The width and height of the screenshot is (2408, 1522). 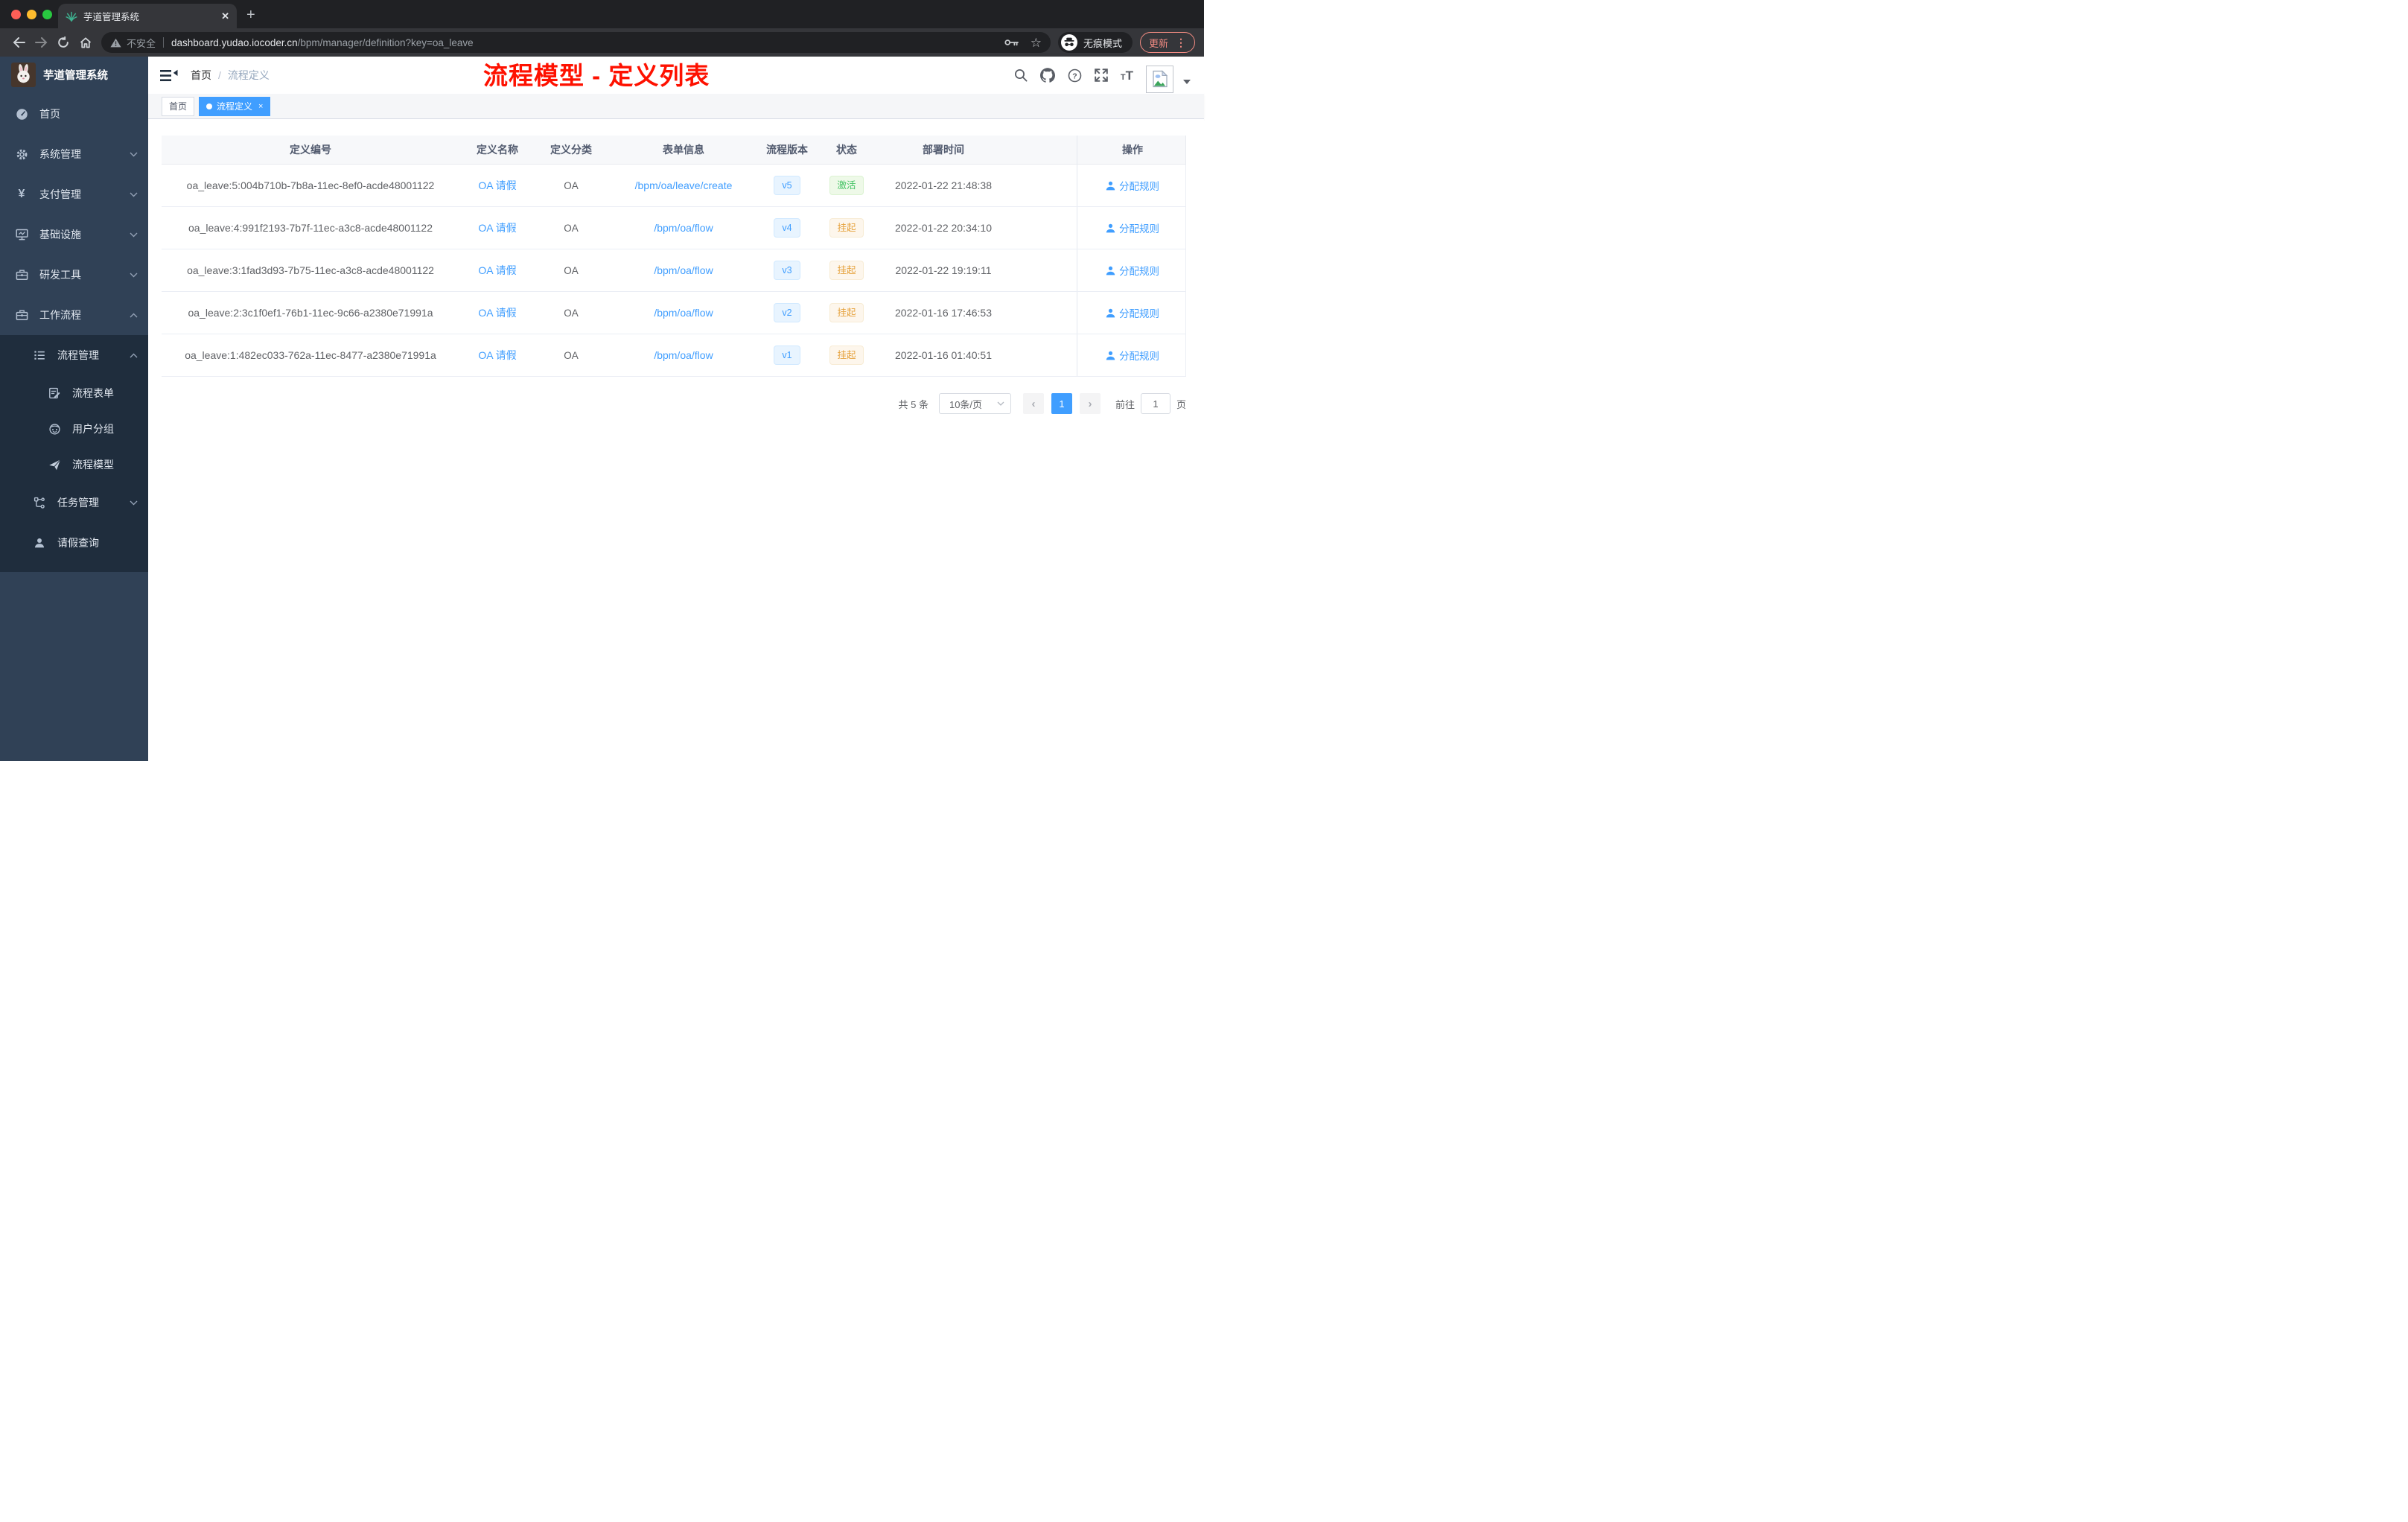 What do you see at coordinates (1036, 42) in the screenshot?
I see `star-icon: ☆` at bounding box center [1036, 42].